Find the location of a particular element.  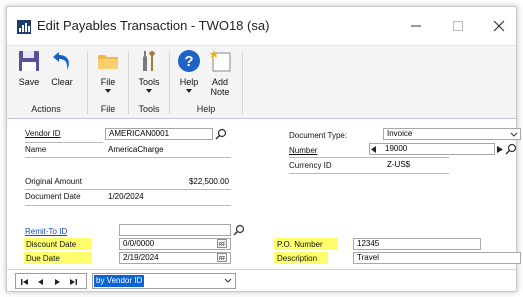

save-icon is located at coordinates (29, 61).